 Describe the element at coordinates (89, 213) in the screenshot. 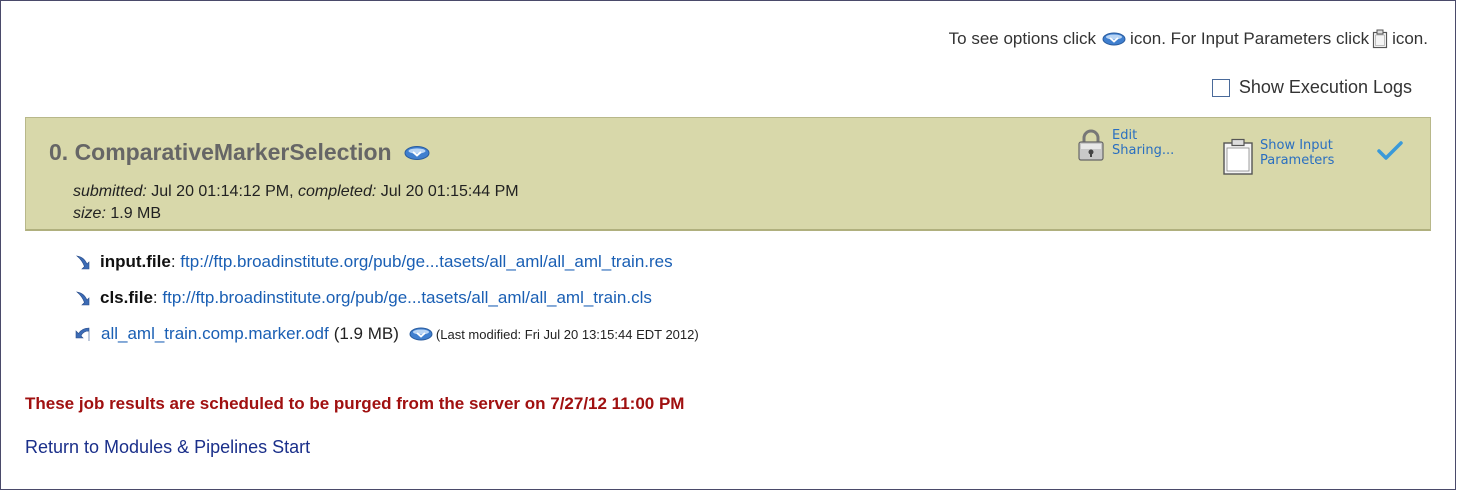

I see `size-label: size:` at that location.